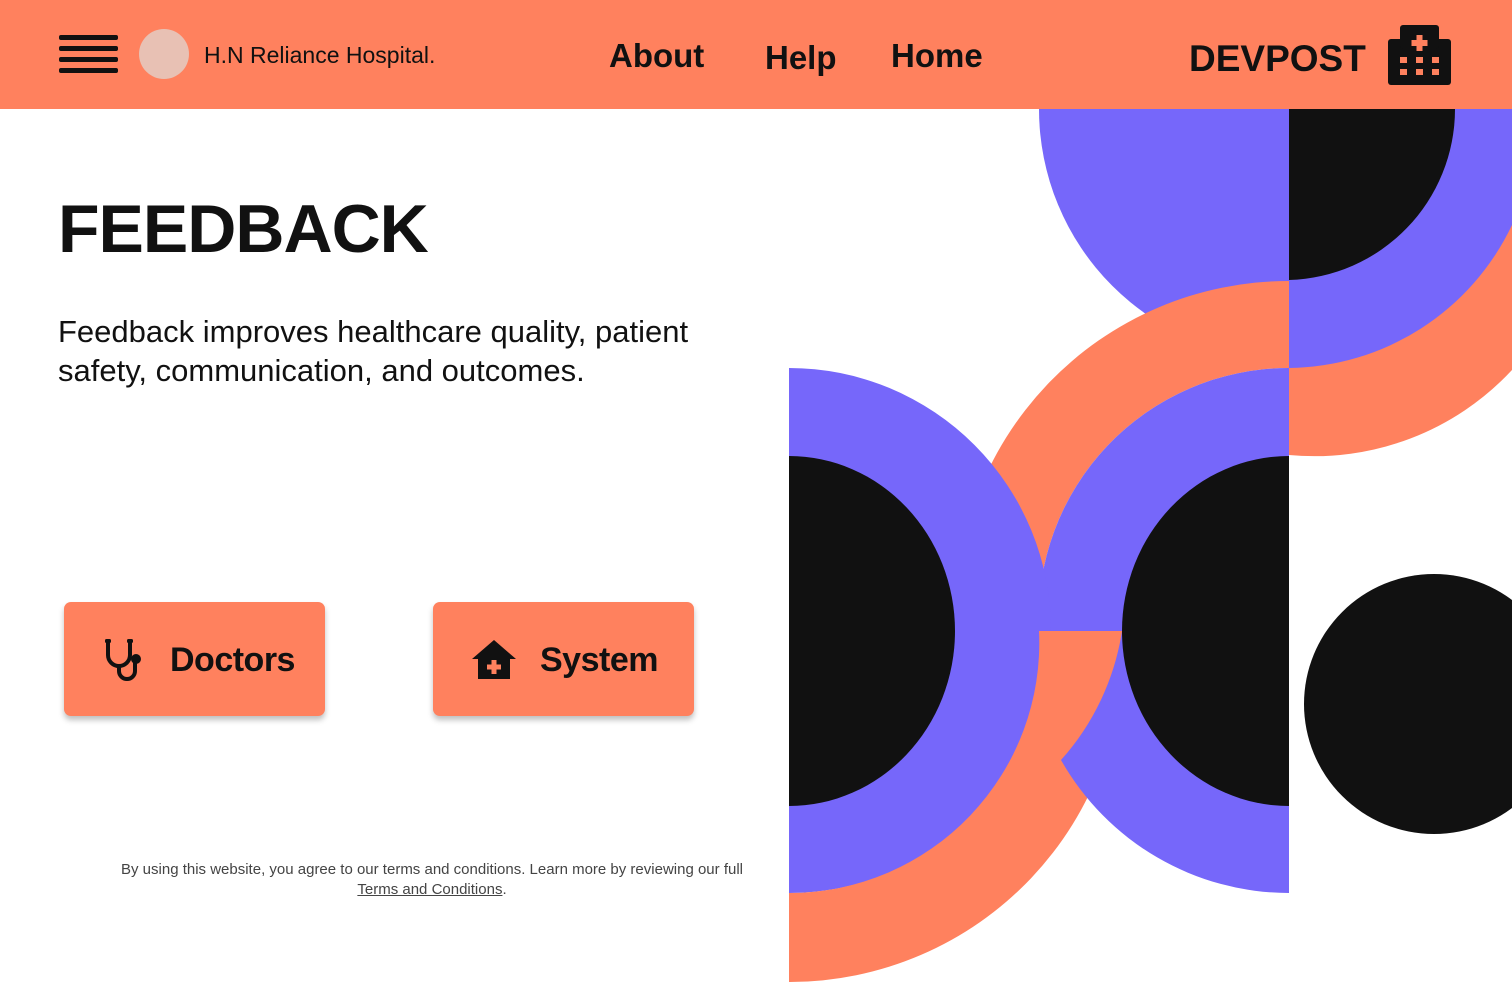 The image size is (1512, 982). What do you see at coordinates (320, 55) in the screenshot?
I see `brand-name: H.N Reliance Hospital.` at bounding box center [320, 55].